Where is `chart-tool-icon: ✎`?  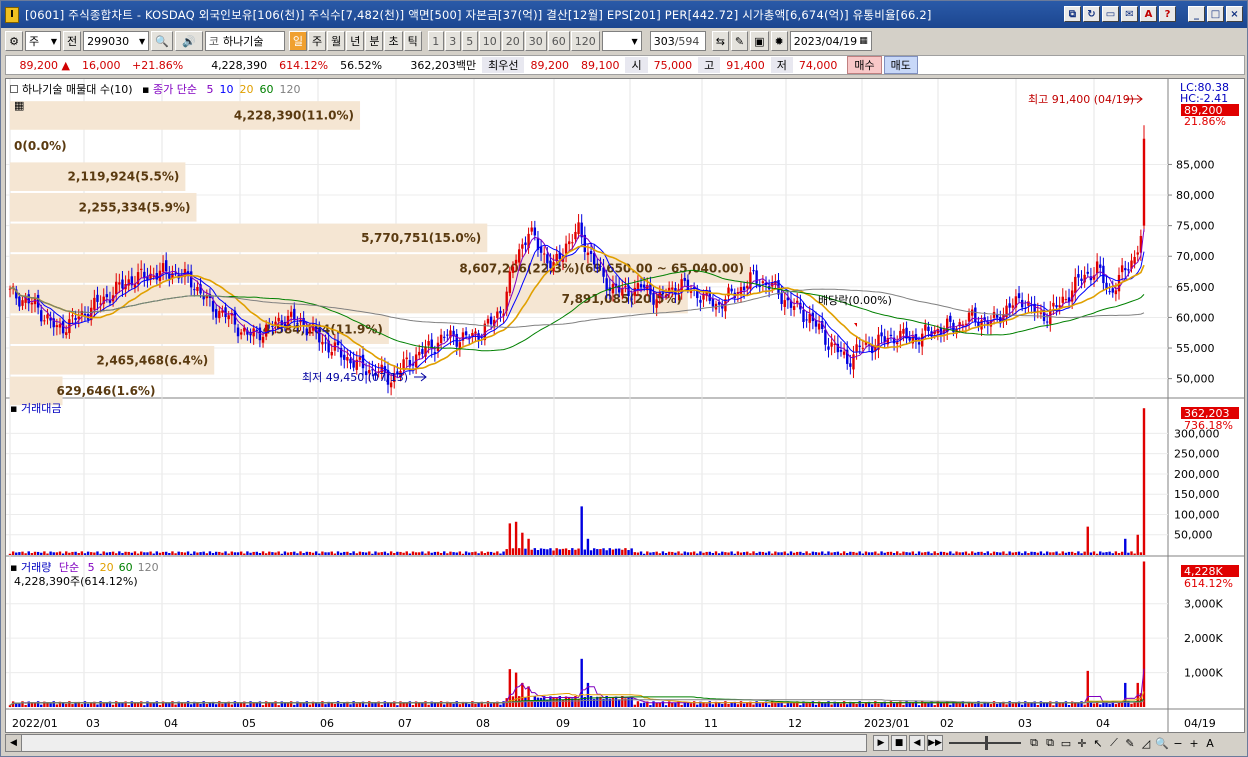
chart-tool-icon: ✎ is located at coordinates (739, 41).